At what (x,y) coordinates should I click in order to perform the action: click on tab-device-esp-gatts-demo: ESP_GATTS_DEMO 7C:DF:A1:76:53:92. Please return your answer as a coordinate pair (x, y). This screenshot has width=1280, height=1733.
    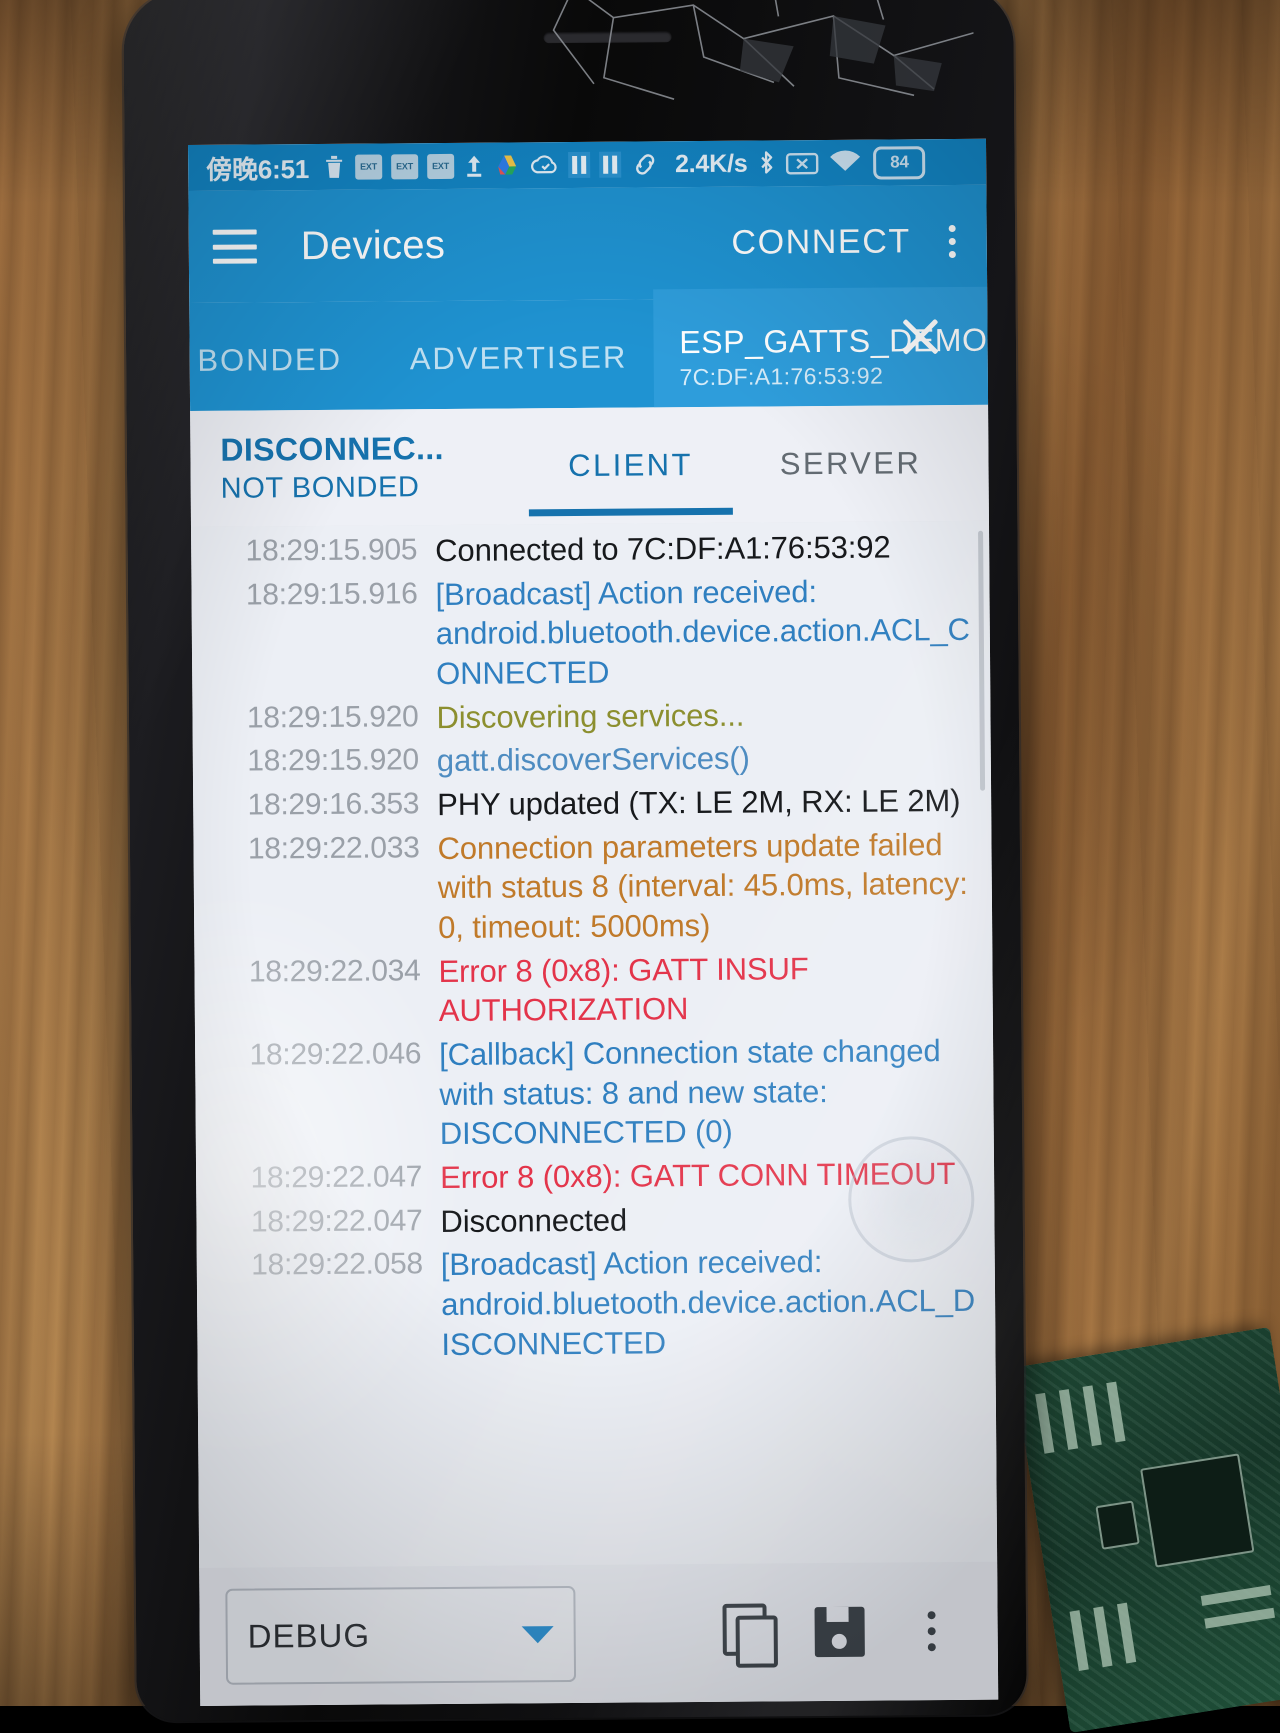
    Looking at the image, I should click on (820, 347).